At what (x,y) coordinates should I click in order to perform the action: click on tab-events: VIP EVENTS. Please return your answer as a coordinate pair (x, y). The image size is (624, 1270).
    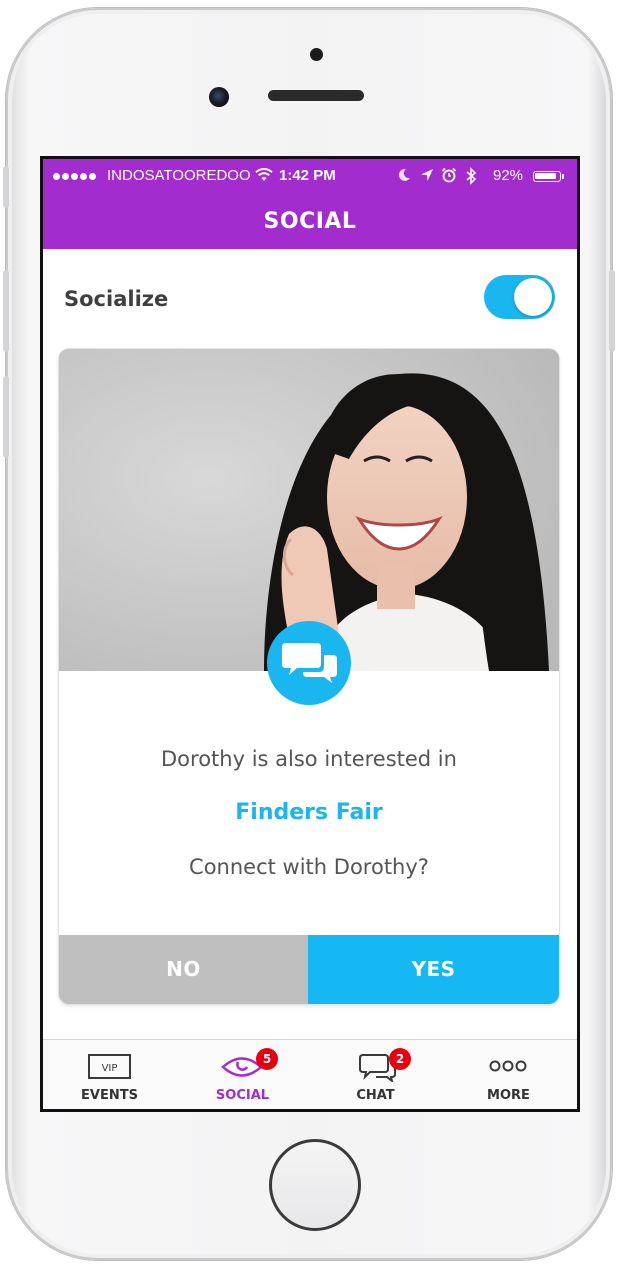
    Looking at the image, I should click on (109, 1074).